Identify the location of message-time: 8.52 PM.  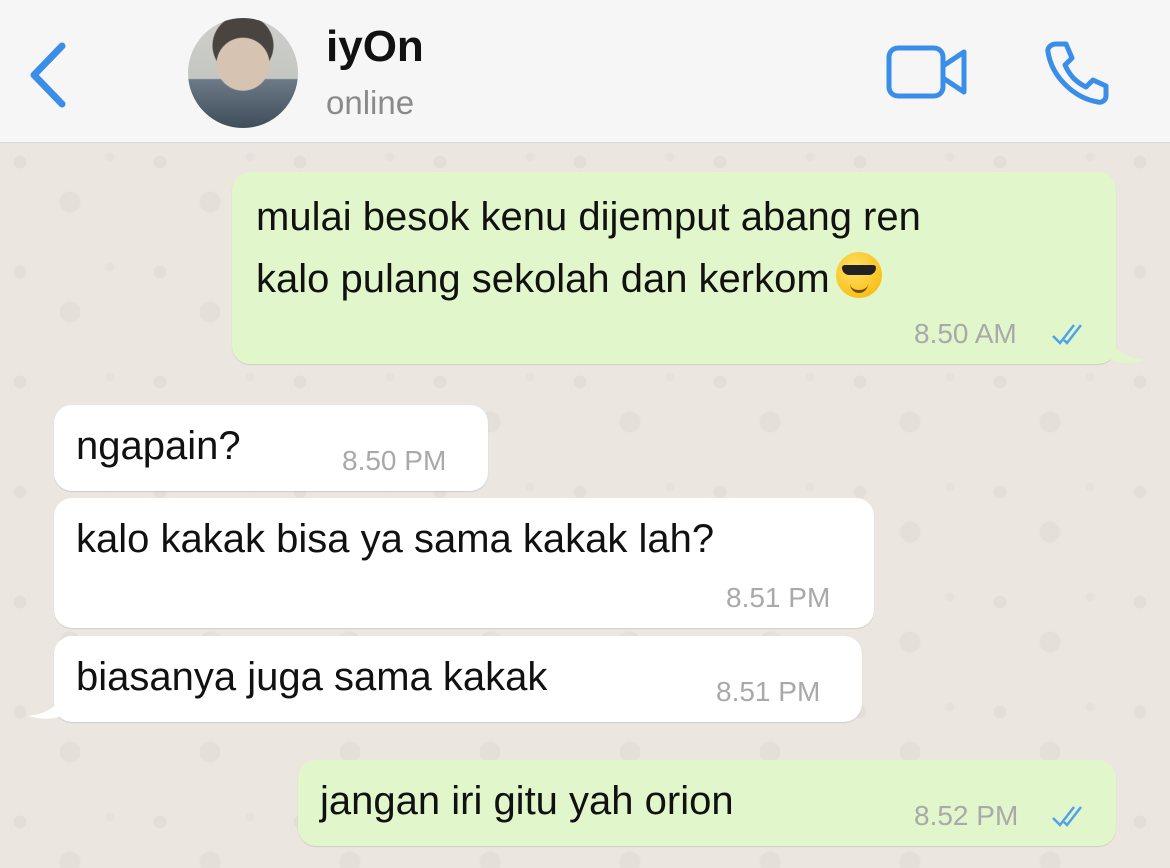
(966, 815).